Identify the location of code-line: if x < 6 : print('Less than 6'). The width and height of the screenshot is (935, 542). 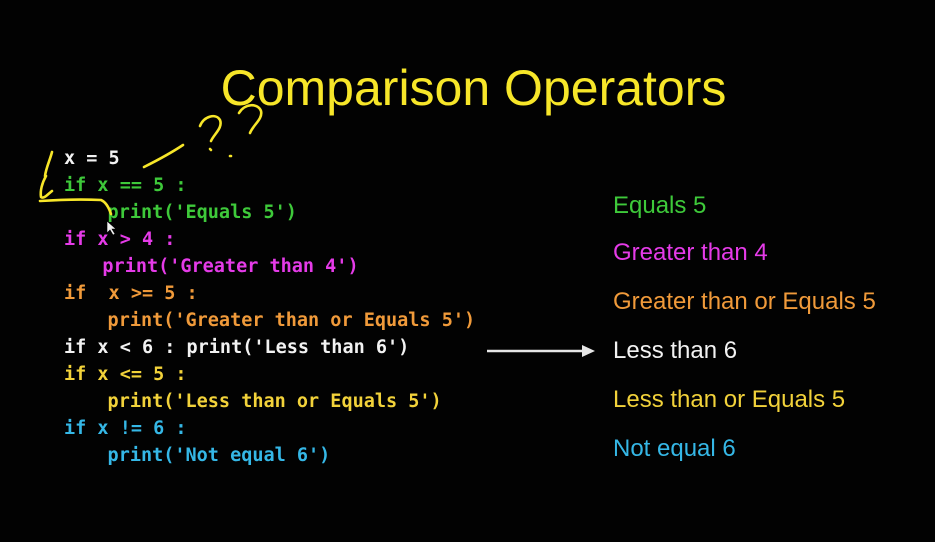
(237, 347).